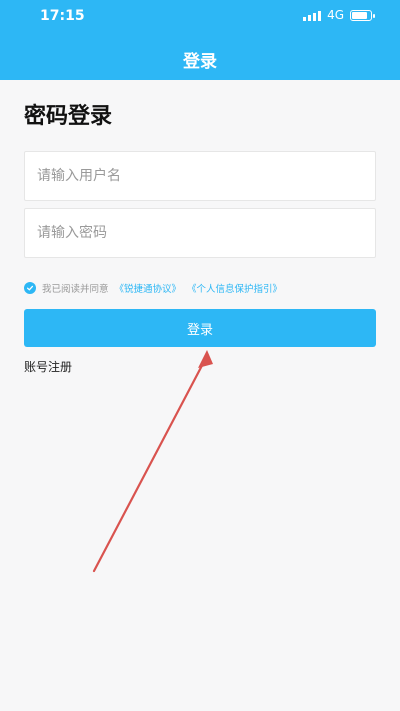 This screenshot has height=711, width=400. What do you see at coordinates (200, 62) in the screenshot?
I see `page-title: 登录` at bounding box center [200, 62].